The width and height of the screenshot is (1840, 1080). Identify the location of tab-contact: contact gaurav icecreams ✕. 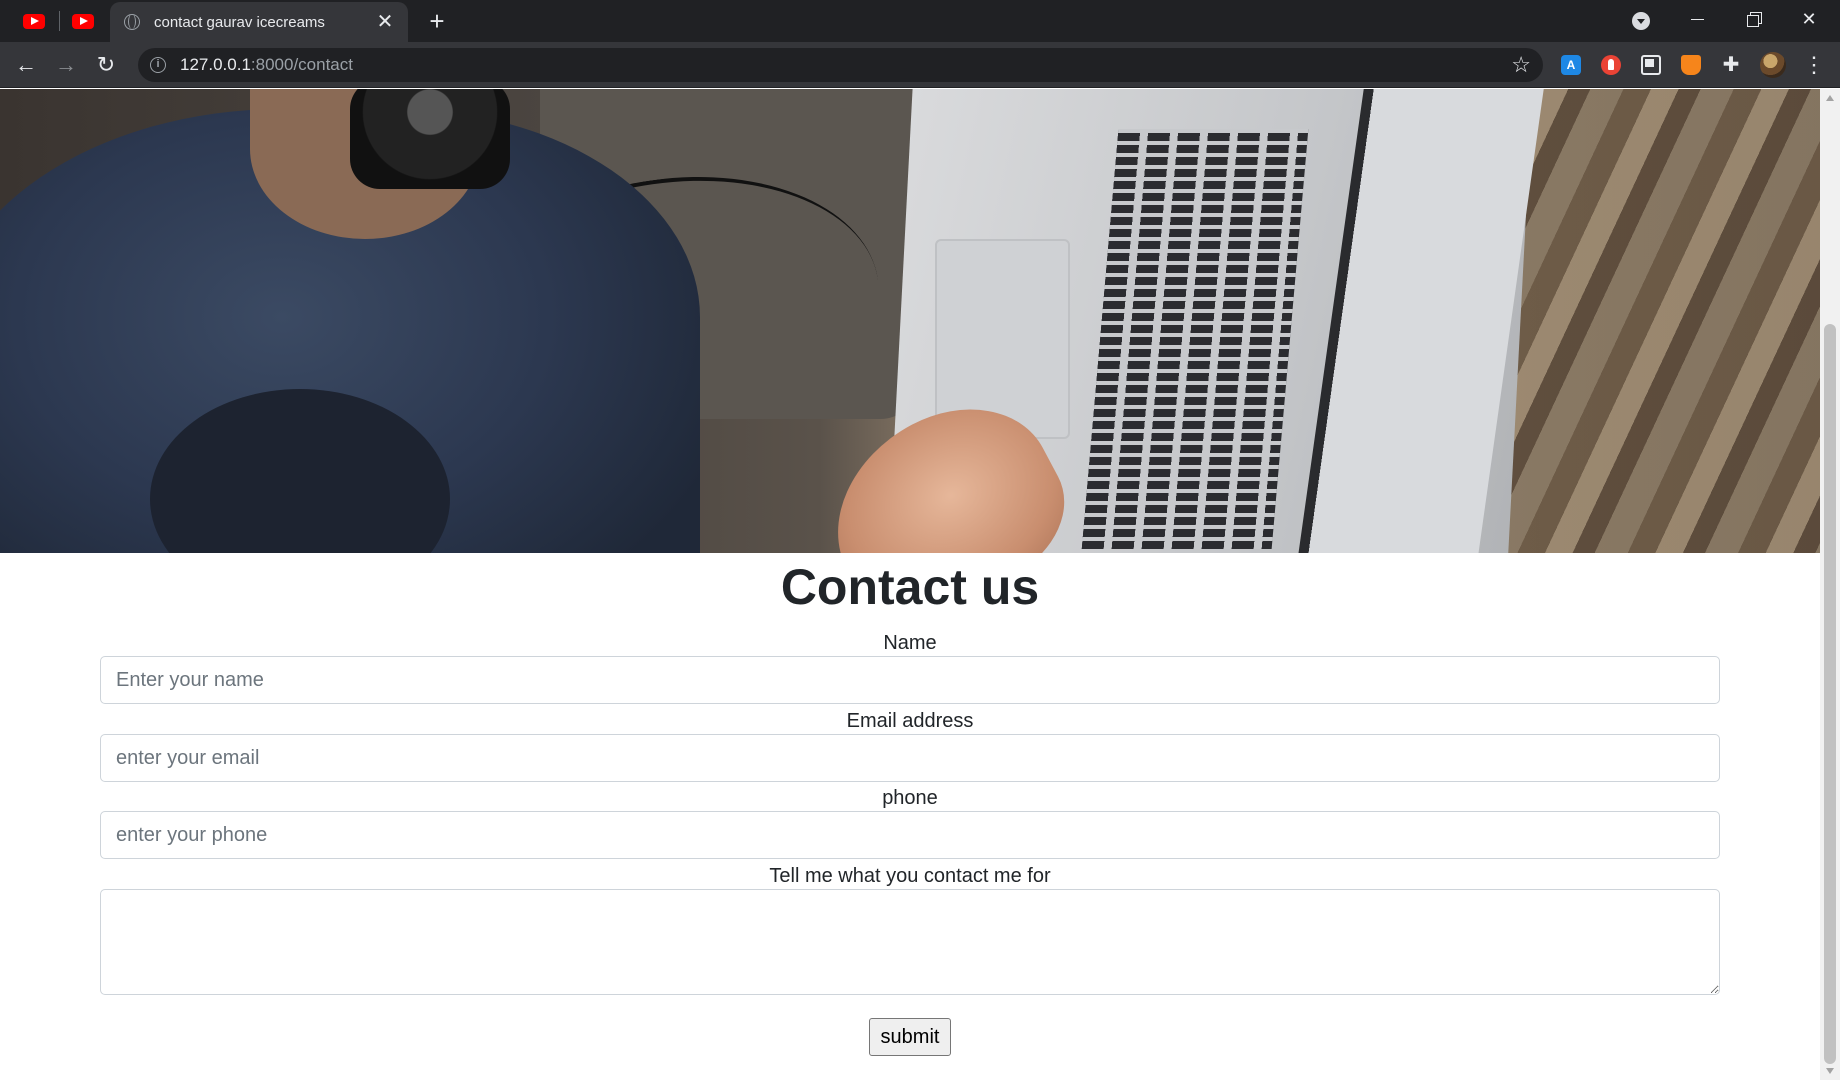
(259, 22).